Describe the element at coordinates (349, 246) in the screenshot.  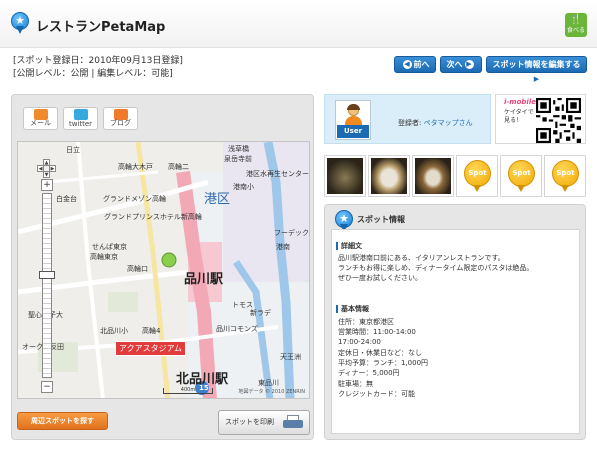
I see `detail-heading: 詳細文` at that location.